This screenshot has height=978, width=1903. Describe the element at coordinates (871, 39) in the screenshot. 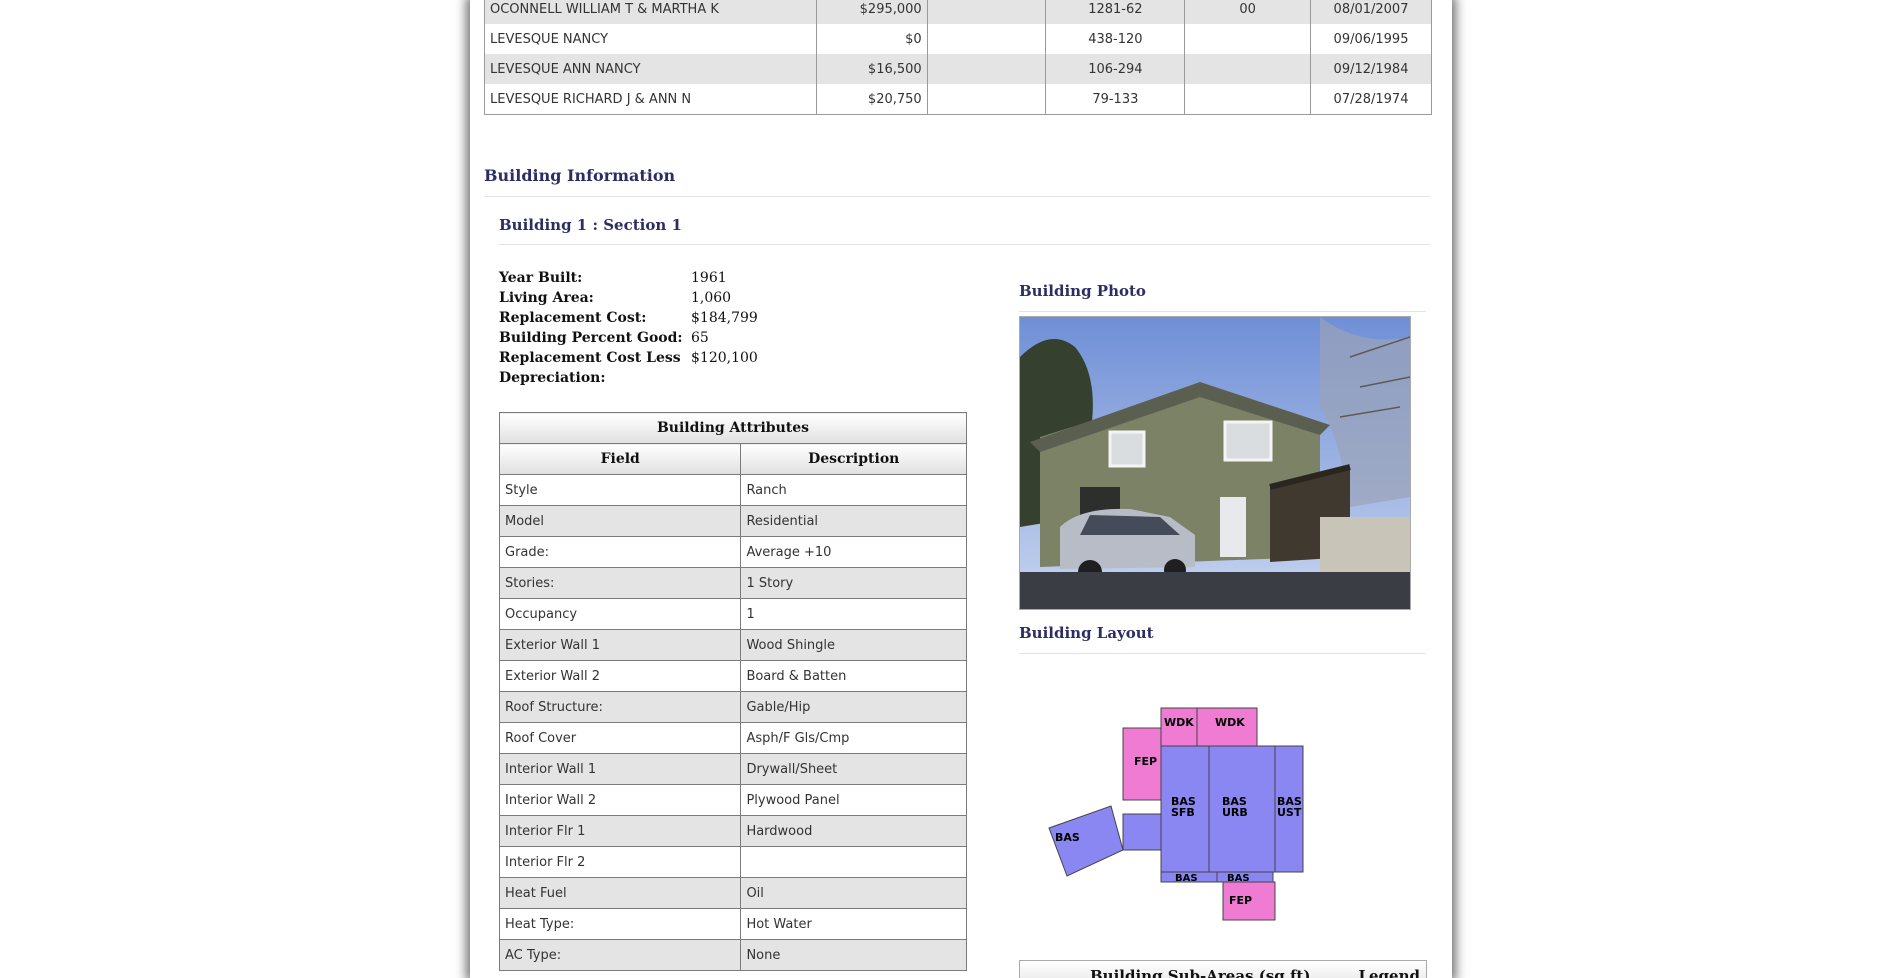

I see `sales-cell-price: $0` at that location.